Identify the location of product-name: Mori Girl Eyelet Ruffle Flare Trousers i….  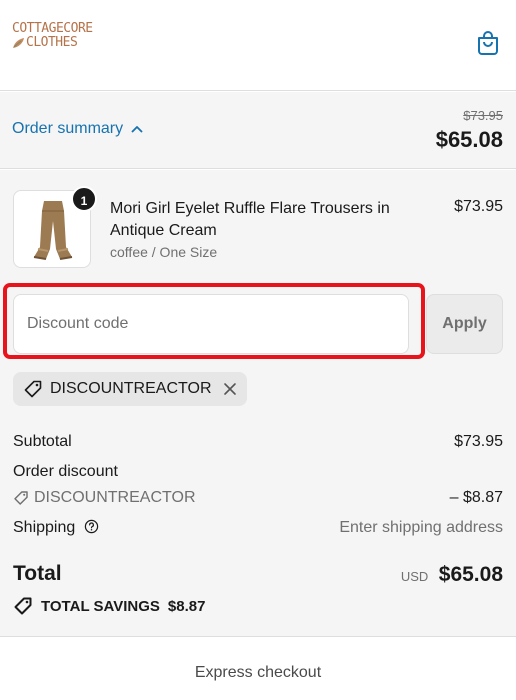
(250, 219).